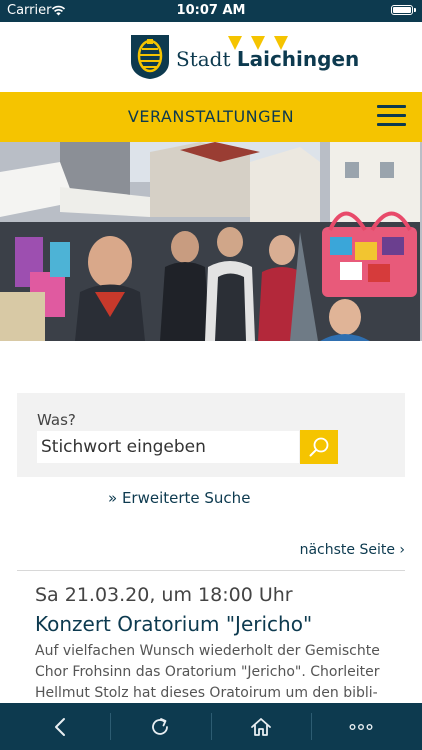 The width and height of the screenshot is (422, 750). I want to click on page-title: VERANSTALTUNGEN, so click(211, 116).